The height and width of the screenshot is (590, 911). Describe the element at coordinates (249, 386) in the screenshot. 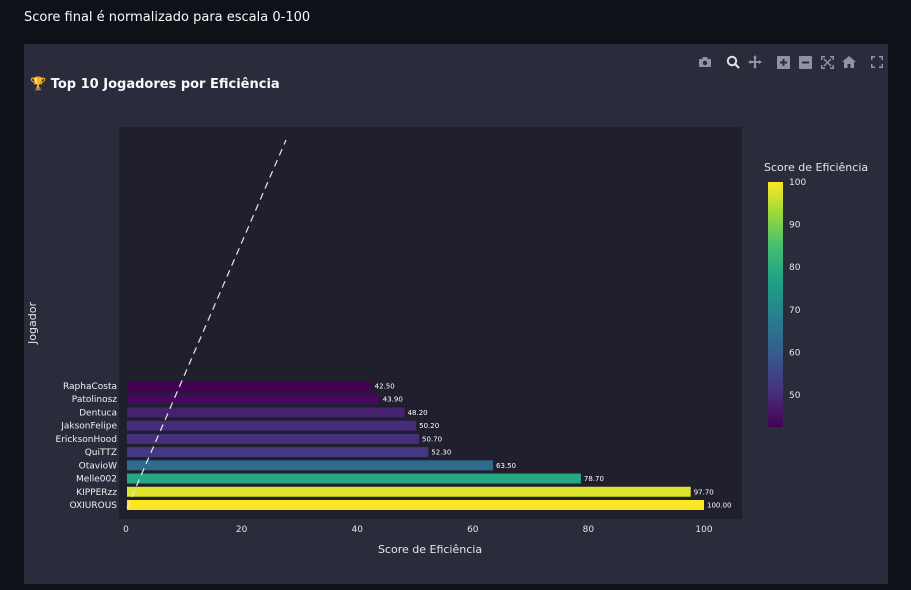

I see `bar-RaphaCosta` at that location.